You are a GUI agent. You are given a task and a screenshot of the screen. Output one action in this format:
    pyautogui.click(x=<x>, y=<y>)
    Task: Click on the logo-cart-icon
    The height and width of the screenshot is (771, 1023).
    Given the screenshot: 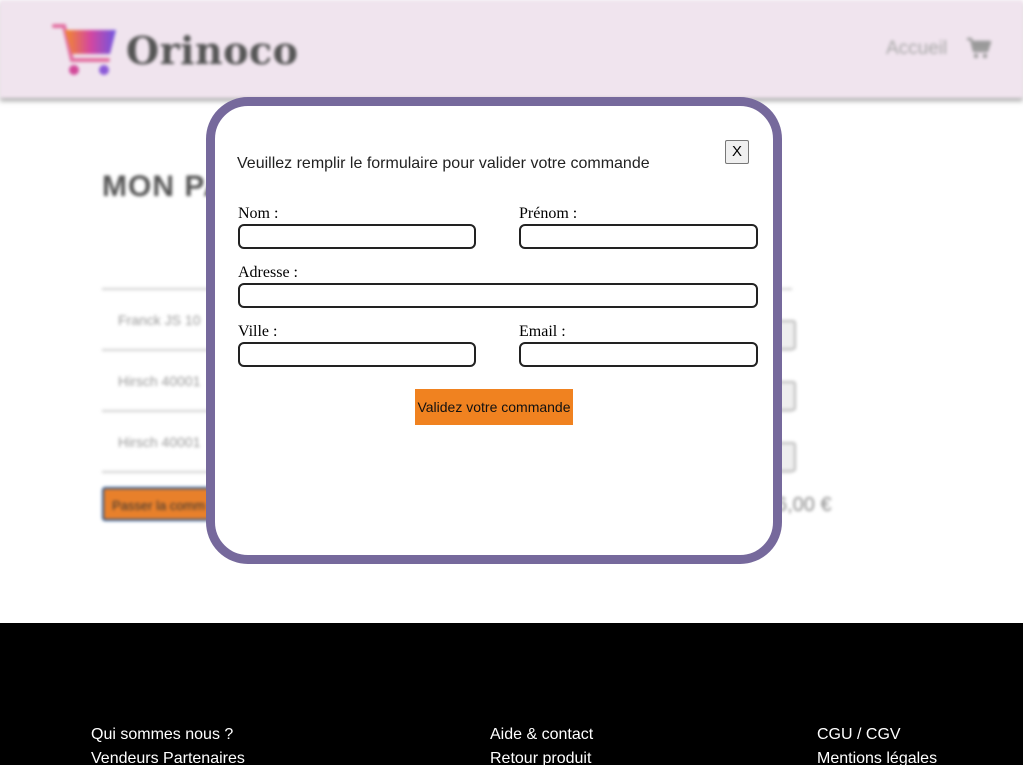 What is the action you would take?
    pyautogui.click(x=84, y=49)
    